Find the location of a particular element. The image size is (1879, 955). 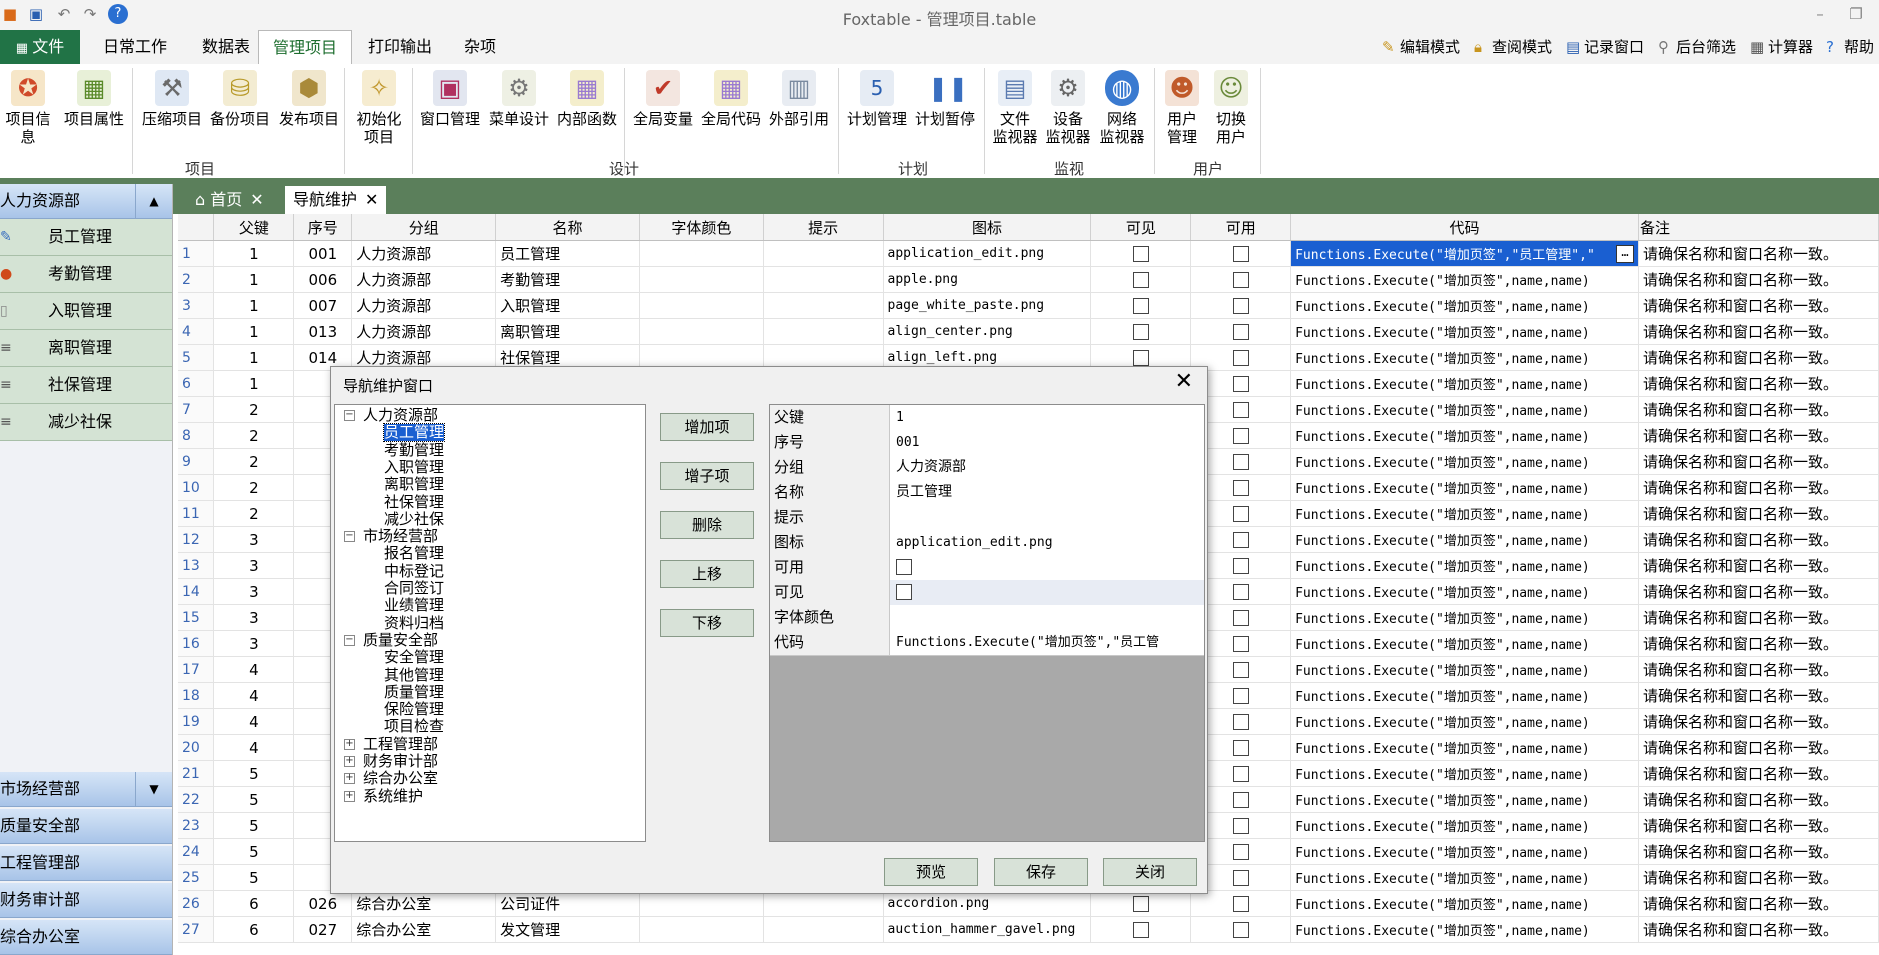

cell-group: 综合办公室 is located at coordinates (424, 929).